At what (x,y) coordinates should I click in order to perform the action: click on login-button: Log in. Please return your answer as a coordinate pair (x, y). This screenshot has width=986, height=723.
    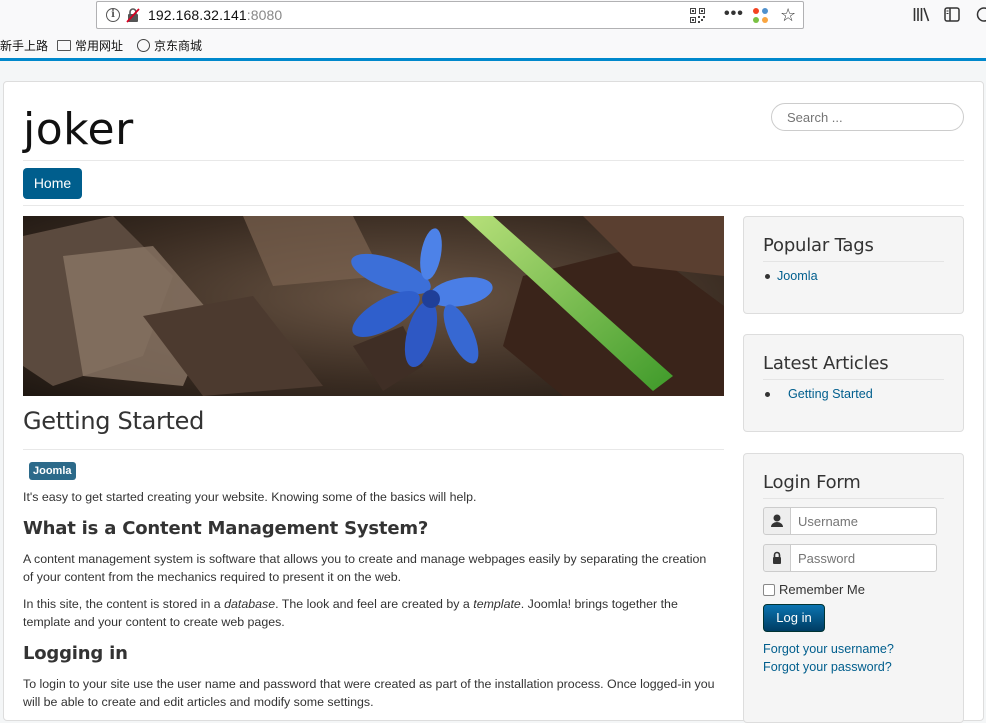
    Looking at the image, I should click on (794, 618).